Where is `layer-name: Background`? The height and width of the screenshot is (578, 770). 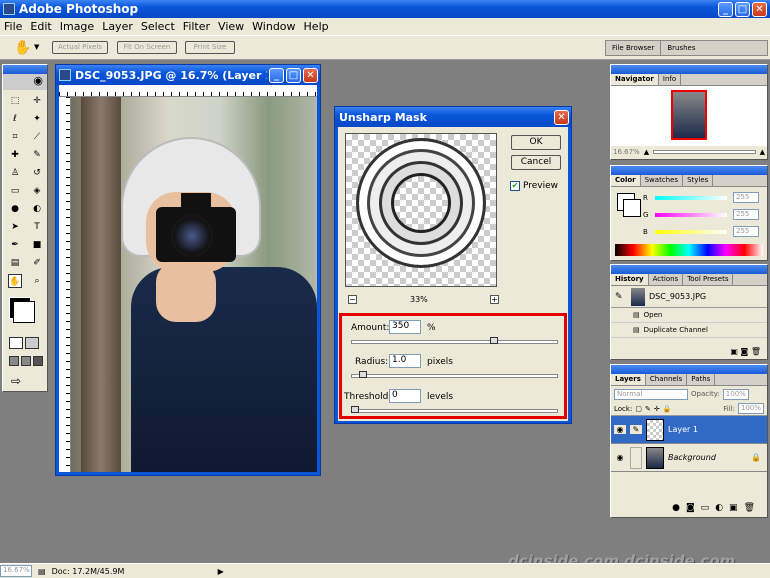 layer-name: Background is located at coordinates (707, 457).